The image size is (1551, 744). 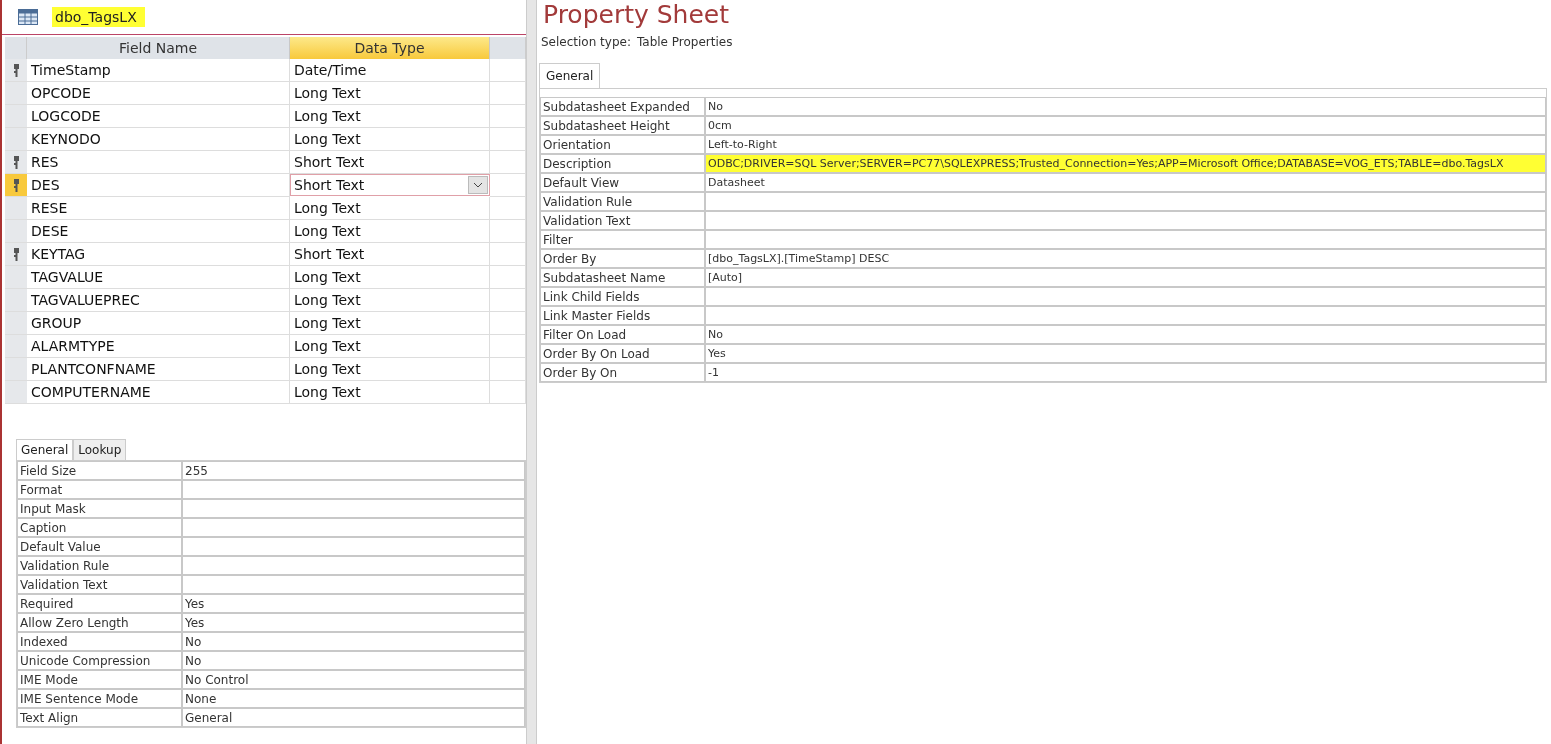 I want to click on field-name-cell: TimeStamp, so click(x=158, y=70).